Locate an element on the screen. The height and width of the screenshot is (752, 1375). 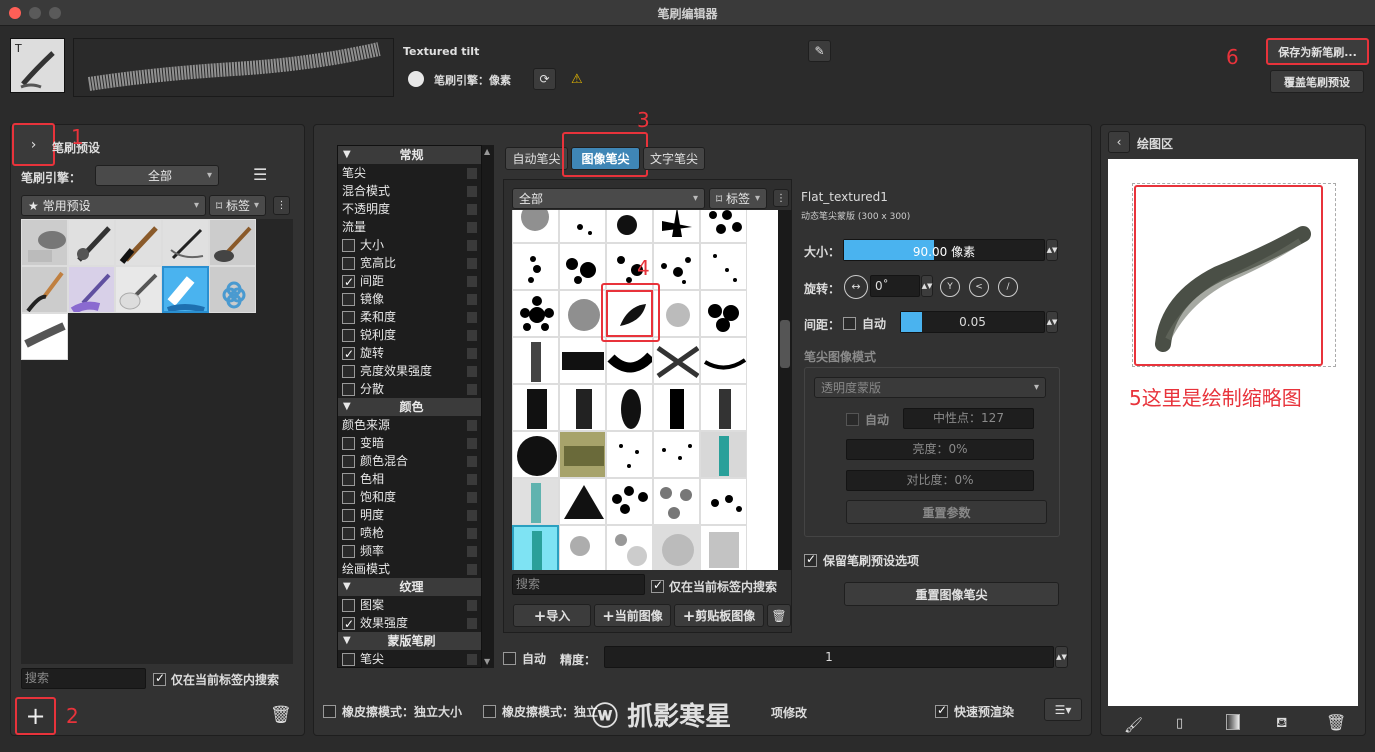
preset-eraser is located at coordinates (44, 242).